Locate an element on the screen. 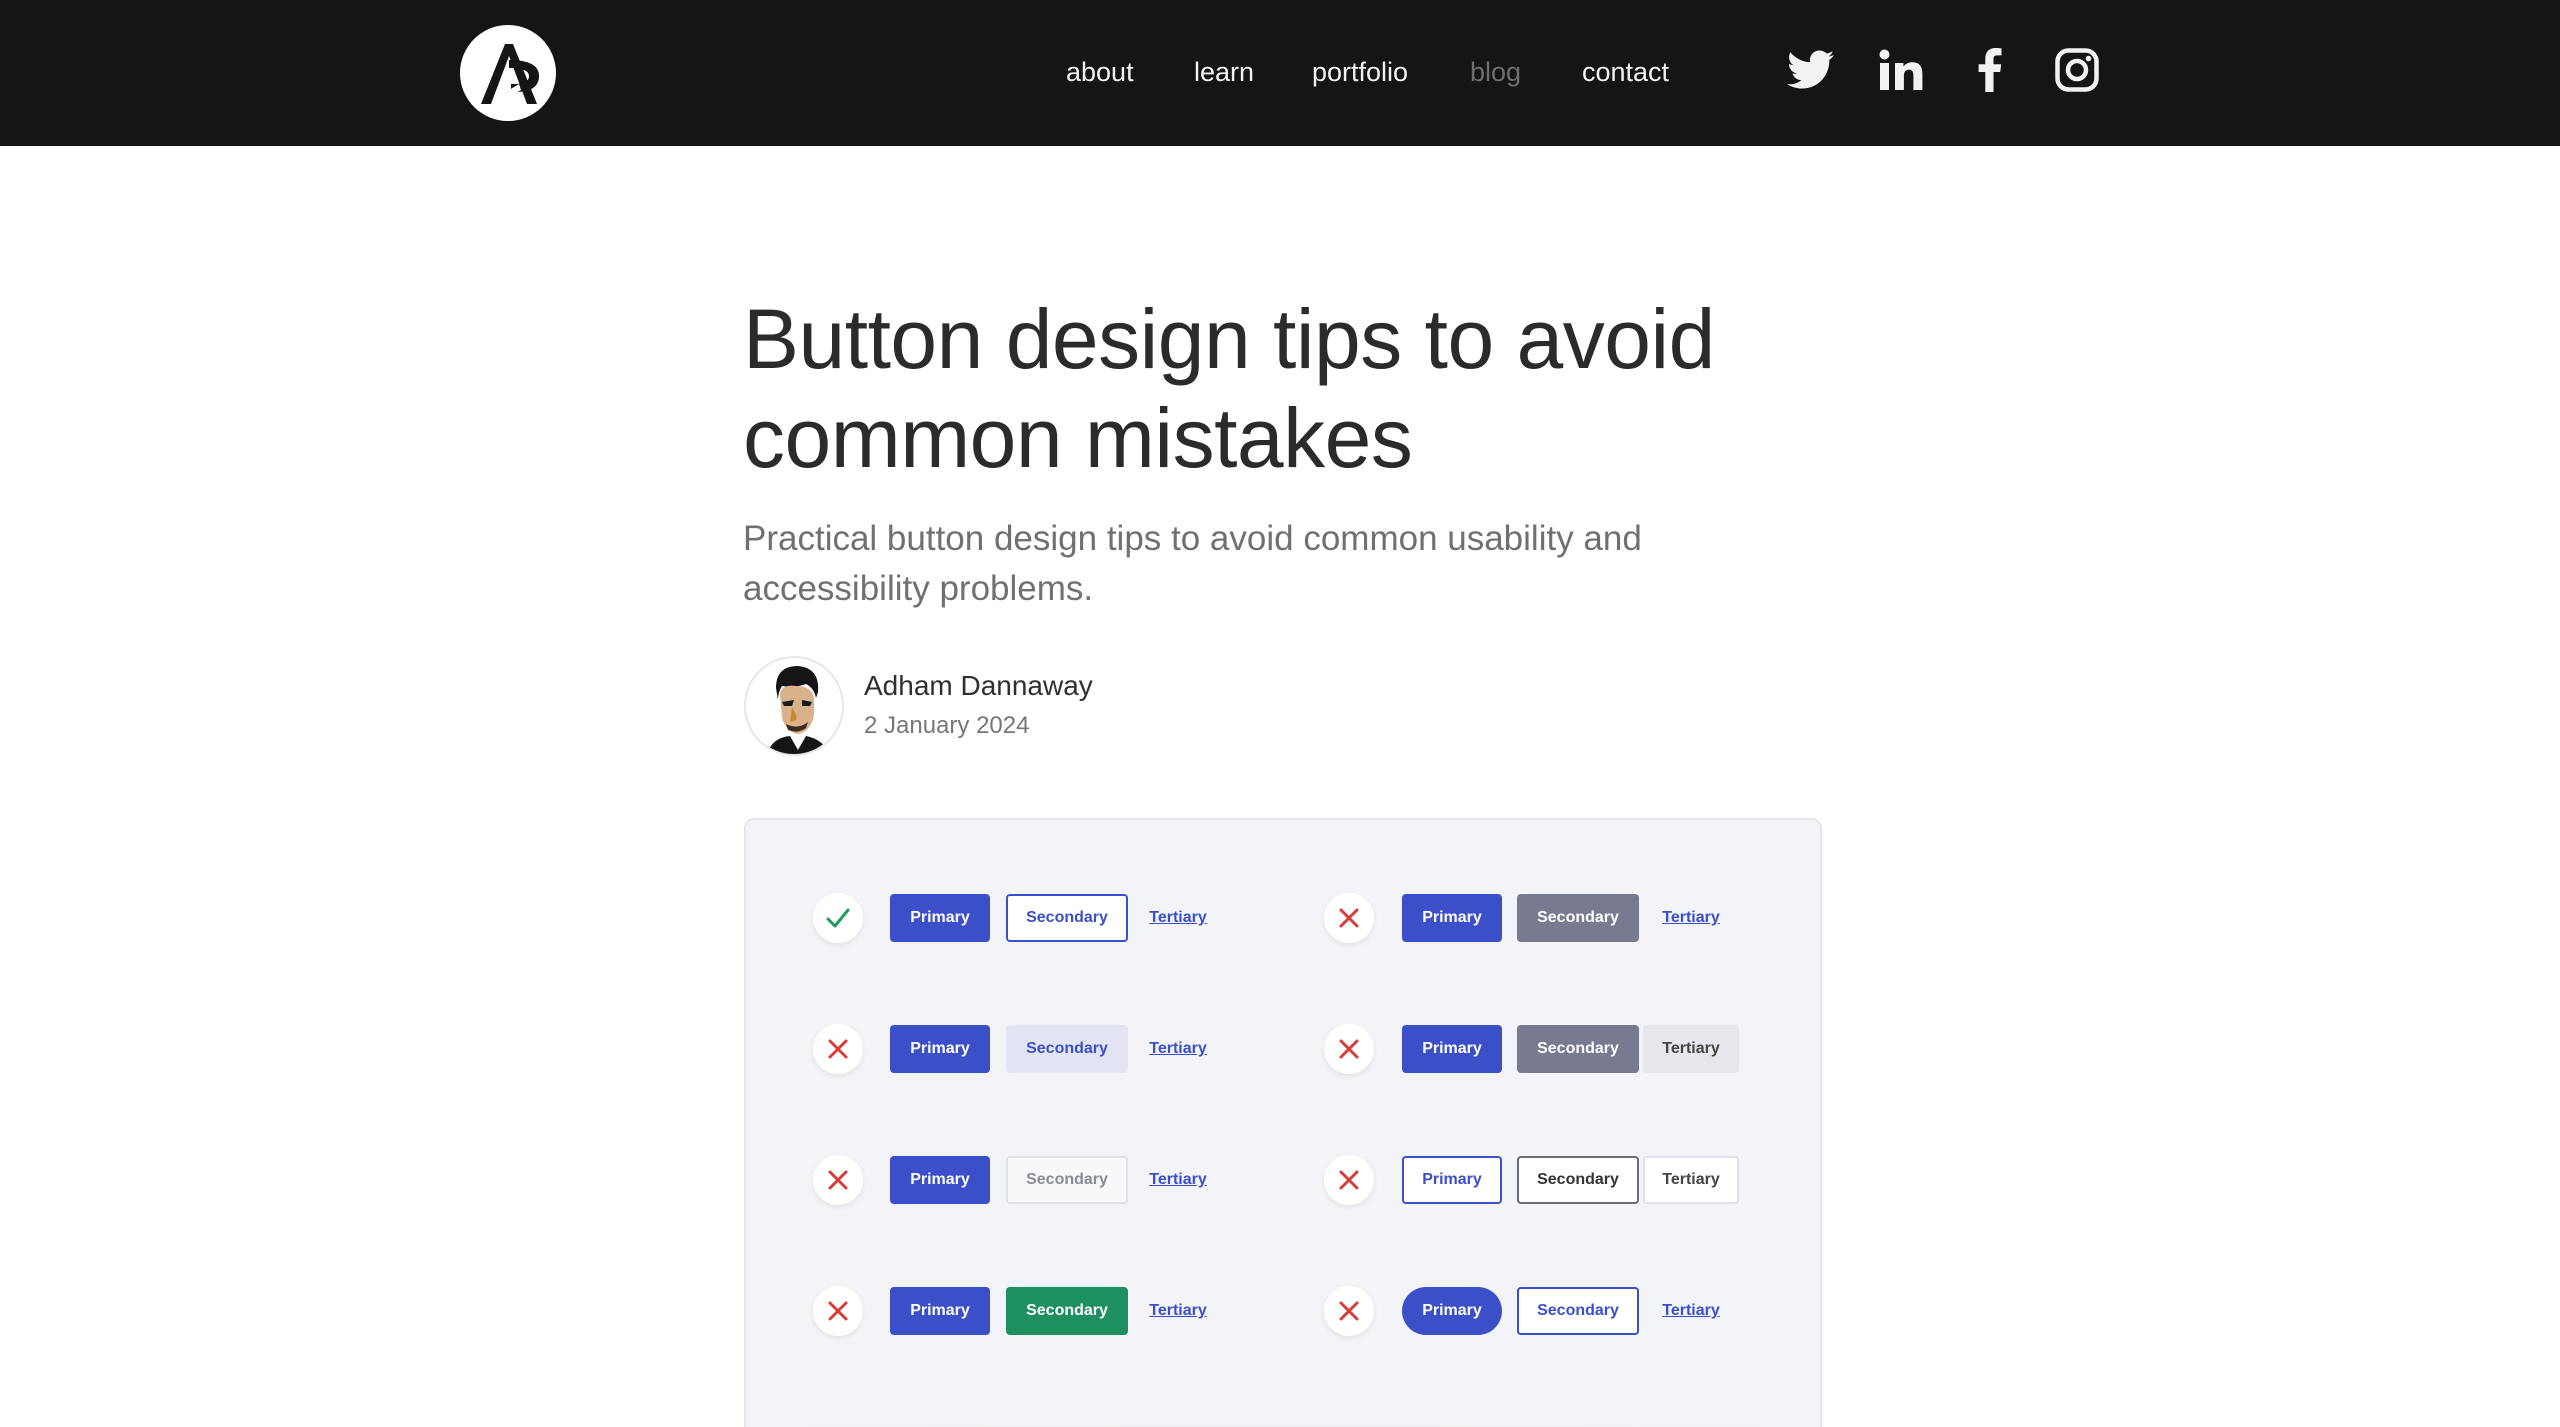 The width and height of the screenshot is (2560, 1427). author-portrait-icon is located at coordinates (794, 706).